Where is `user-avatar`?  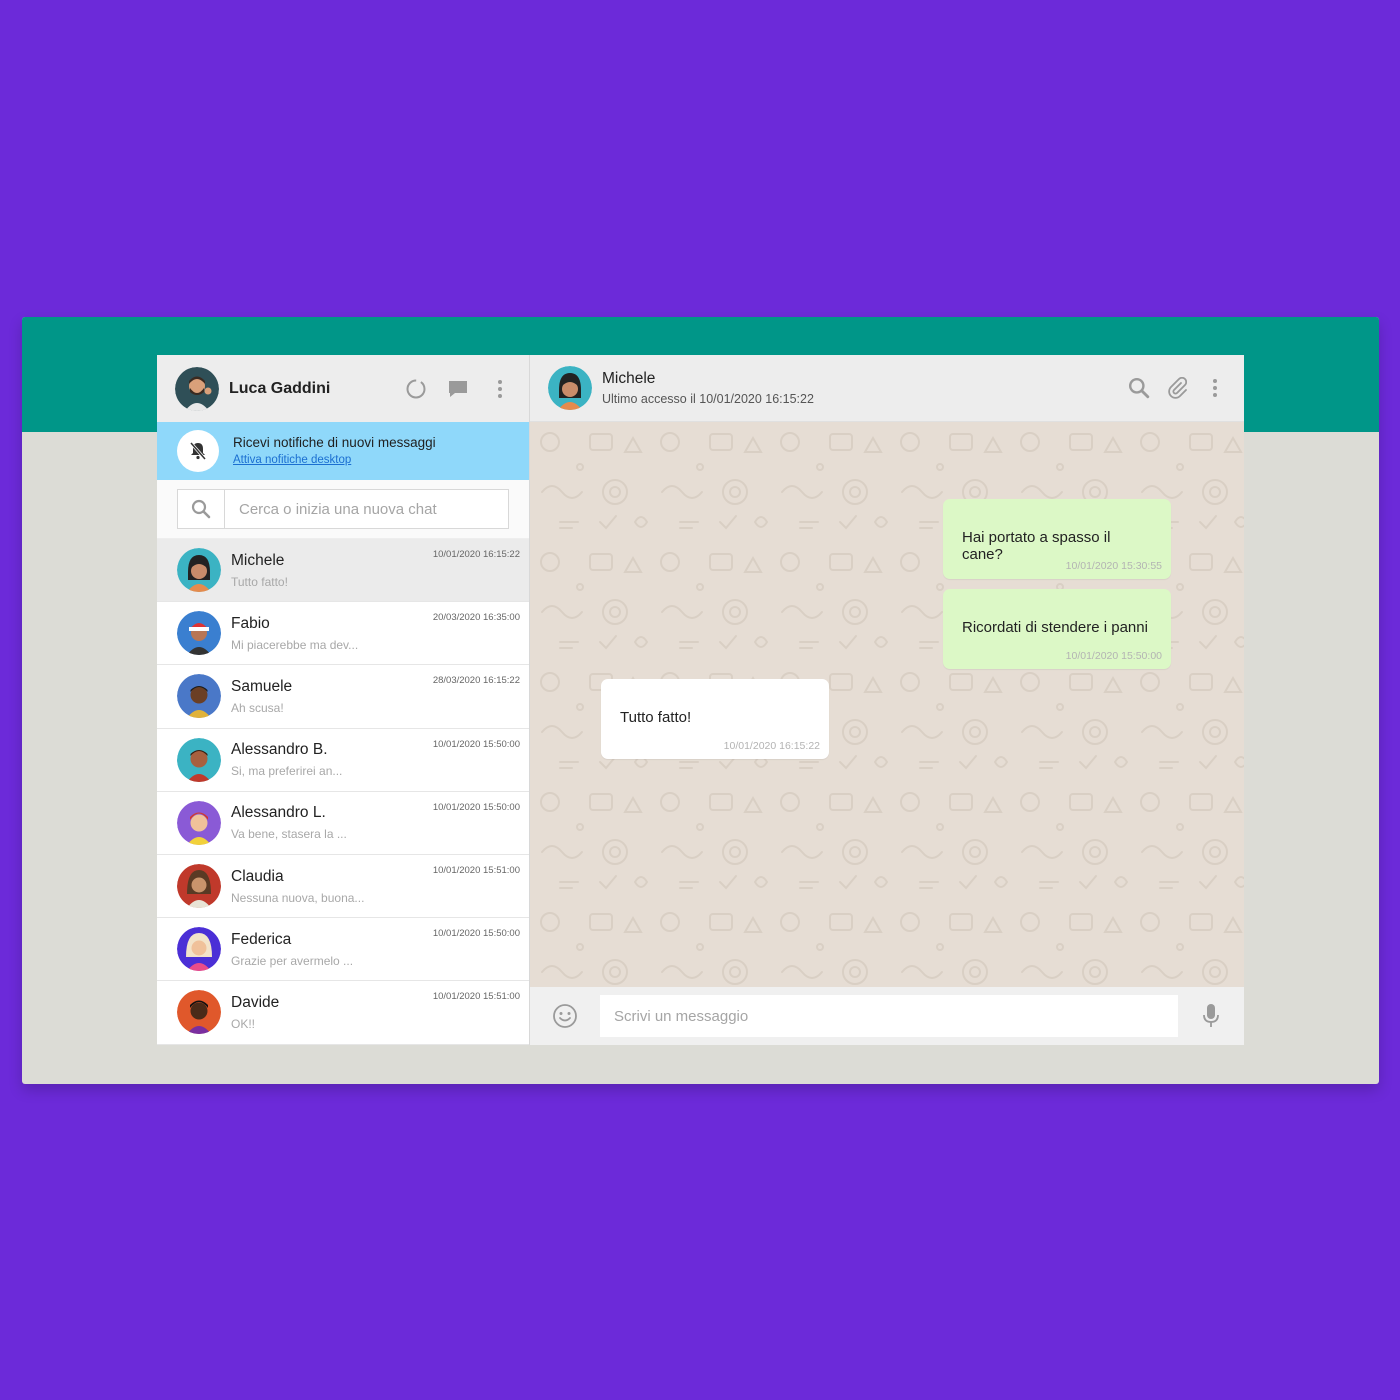 user-avatar is located at coordinates (197, 388).